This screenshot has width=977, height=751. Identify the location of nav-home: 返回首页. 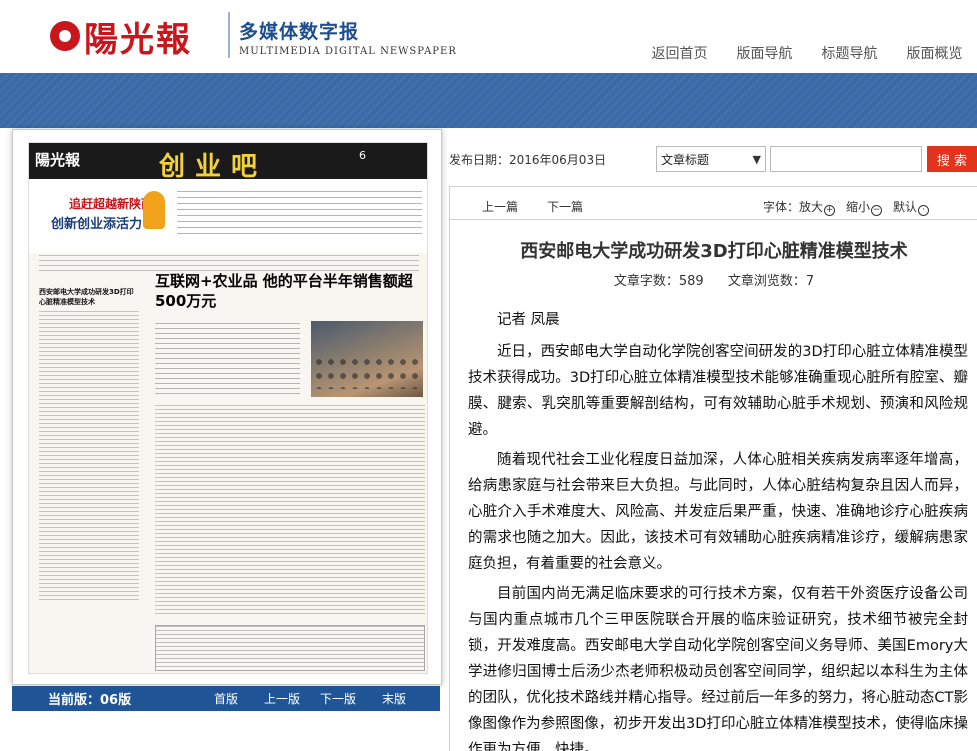
(679, 53).